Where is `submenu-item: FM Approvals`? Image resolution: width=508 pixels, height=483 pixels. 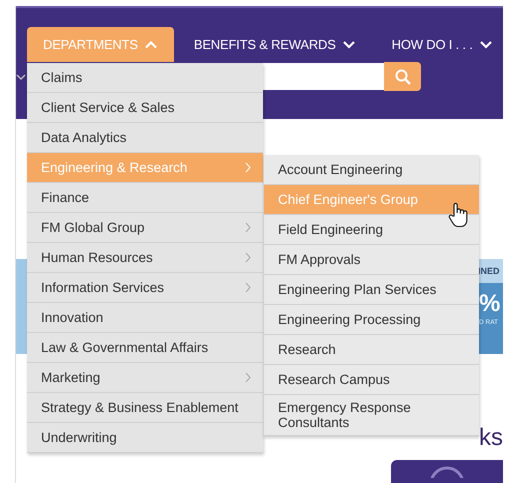 submenu-item: FM Approvals is located at coordinates (371, 260).